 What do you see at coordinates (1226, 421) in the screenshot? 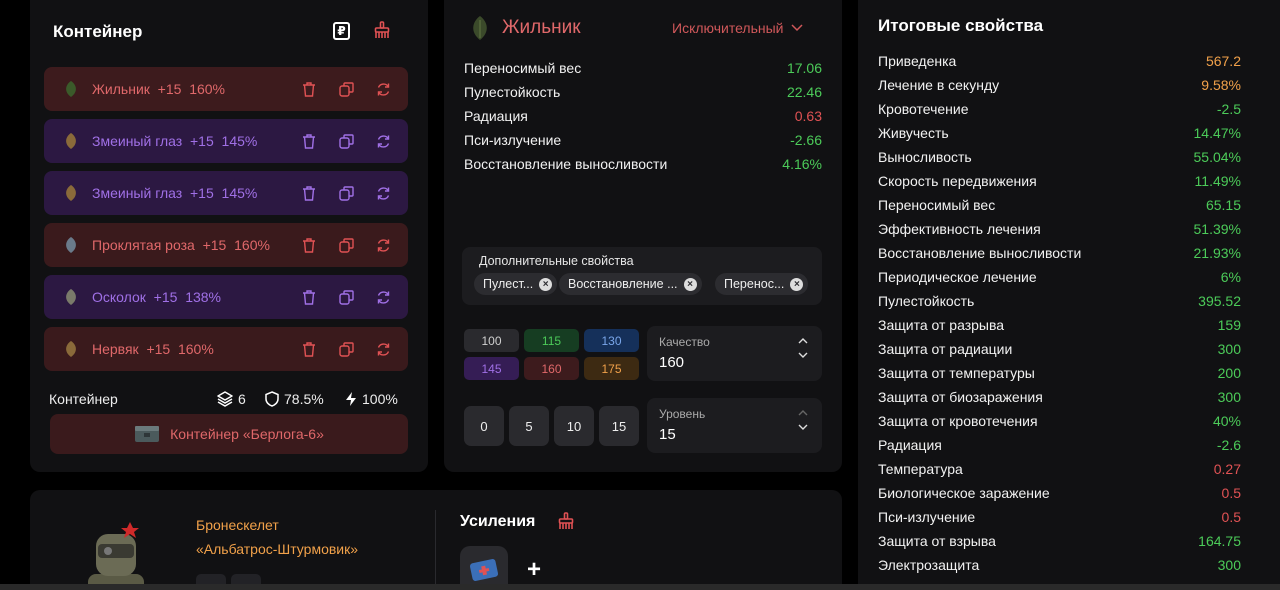
I see `prop-value: 40%` at bounding box center [1226, 421].